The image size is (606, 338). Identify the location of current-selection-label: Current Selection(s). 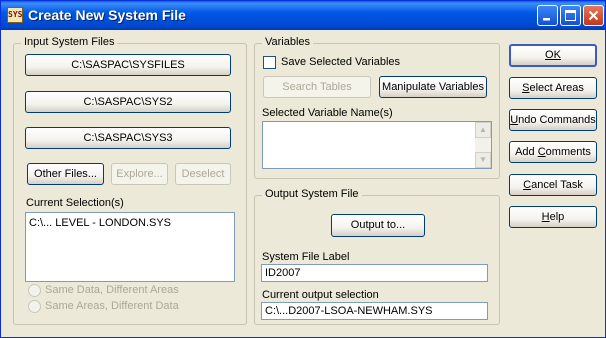
(75, 203).